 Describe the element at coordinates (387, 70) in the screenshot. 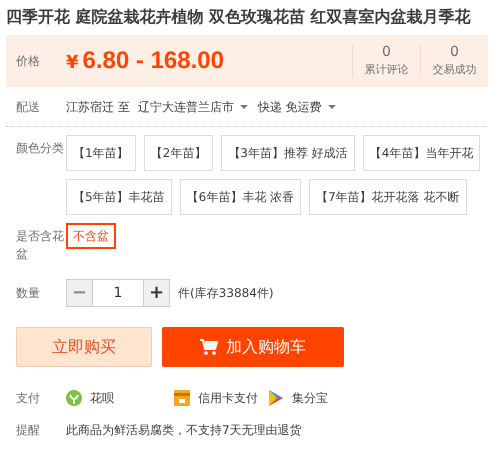

I see `stat-label: 累计评论` at that location.